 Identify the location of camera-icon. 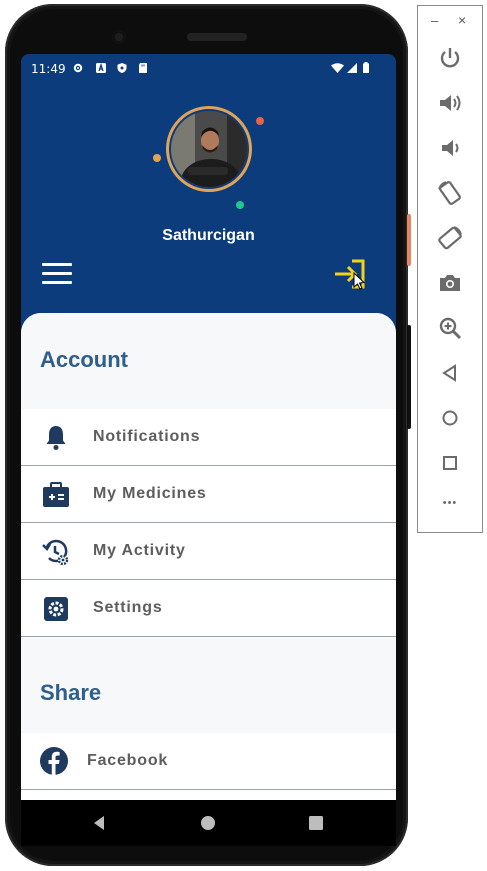
(450, 283).